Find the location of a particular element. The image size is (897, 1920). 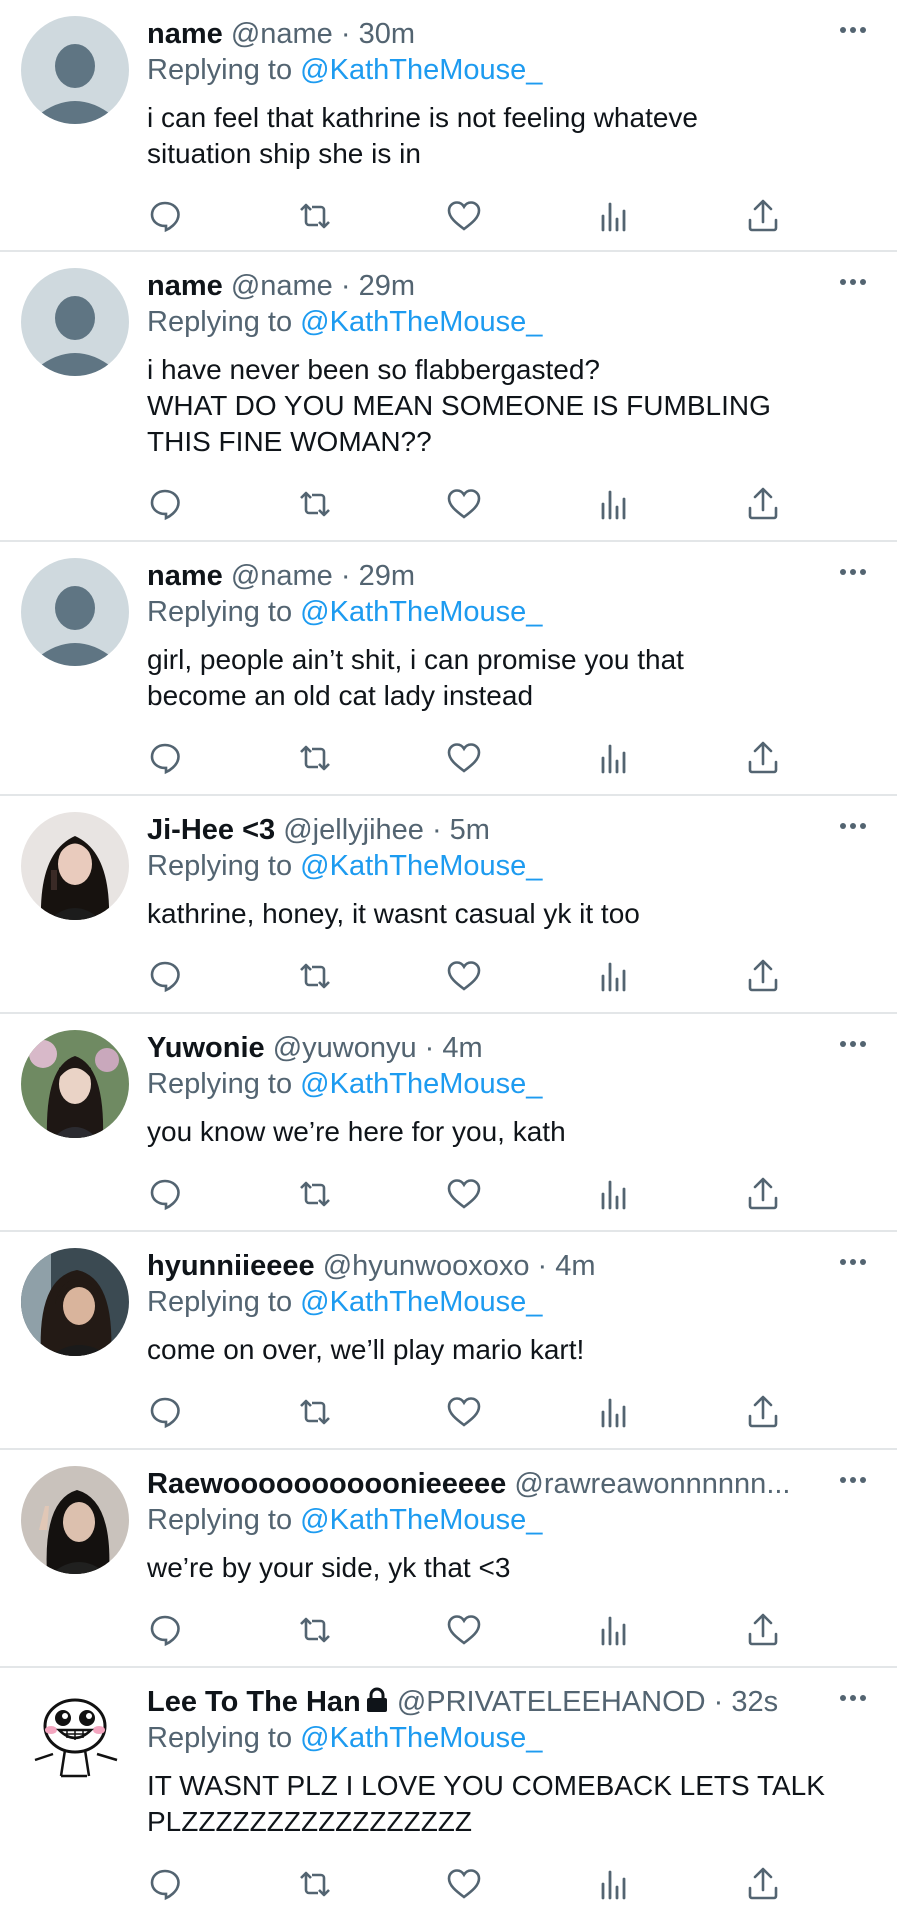

tweet-text: come on over, we’ll play mario kart! is located at coordinates (365, 1350).